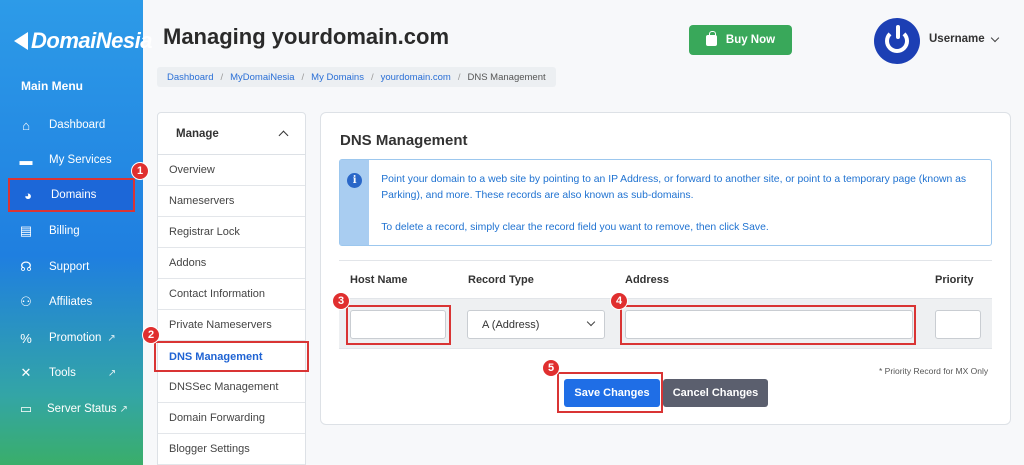 The width and height of the screenshot is (1024, 465). I want to click on step-marker-3: 3, so click(341, 301).